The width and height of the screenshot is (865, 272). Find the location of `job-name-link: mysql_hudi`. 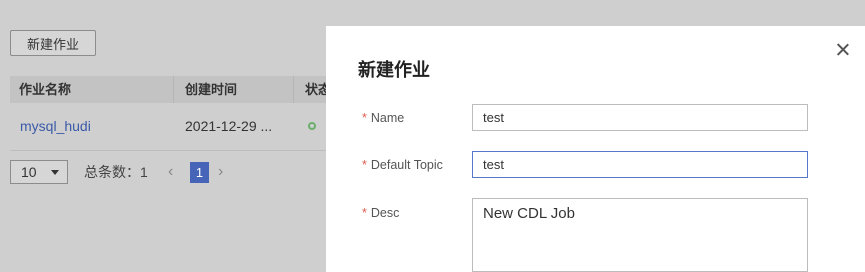

job-name-link: mysql_hudi is located at coordinates (55, 126).